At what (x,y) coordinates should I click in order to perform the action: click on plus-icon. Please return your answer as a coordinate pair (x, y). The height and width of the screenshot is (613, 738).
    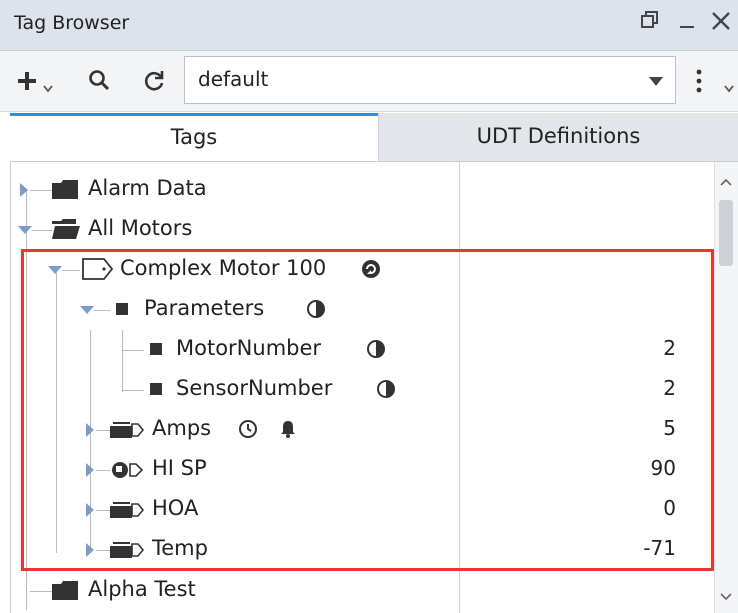
    Looking at the image, I should click on (27, 83).